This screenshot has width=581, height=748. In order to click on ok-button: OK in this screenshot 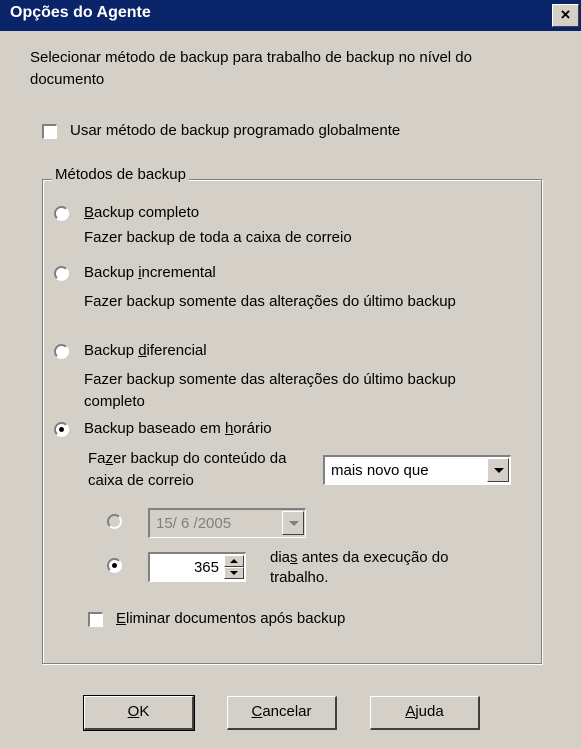, I will do `click(139, 713)`.